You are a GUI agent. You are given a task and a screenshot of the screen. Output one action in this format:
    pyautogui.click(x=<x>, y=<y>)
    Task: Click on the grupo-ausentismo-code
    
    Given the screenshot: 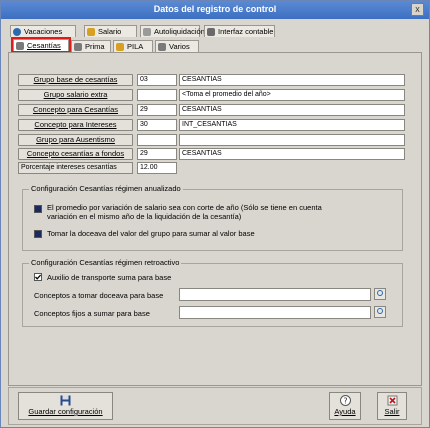 What is the action you would take?
    pyautogui.click(x=157, y=140)
    